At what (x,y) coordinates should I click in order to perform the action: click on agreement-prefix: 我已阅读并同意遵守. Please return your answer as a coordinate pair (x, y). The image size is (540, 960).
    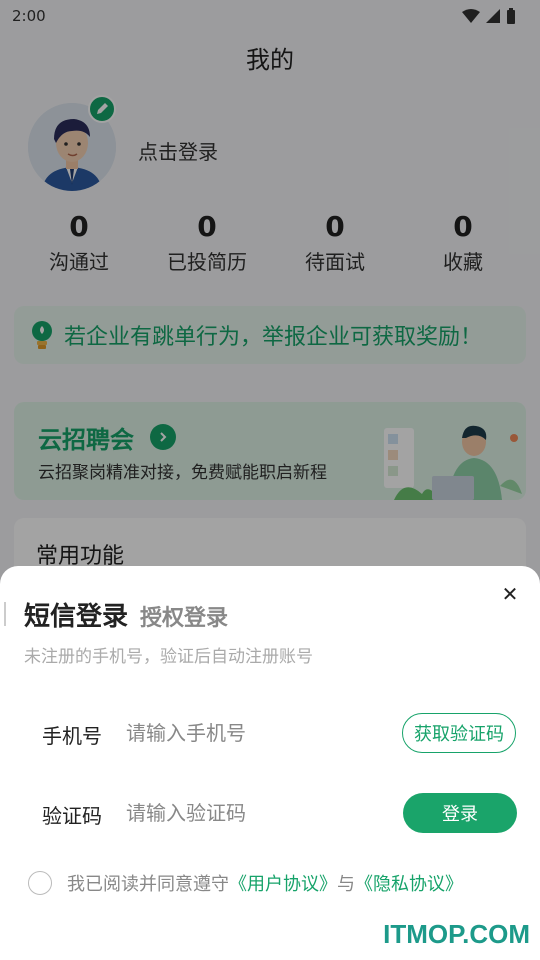
    Looking at the image, I should click on (148, 884).